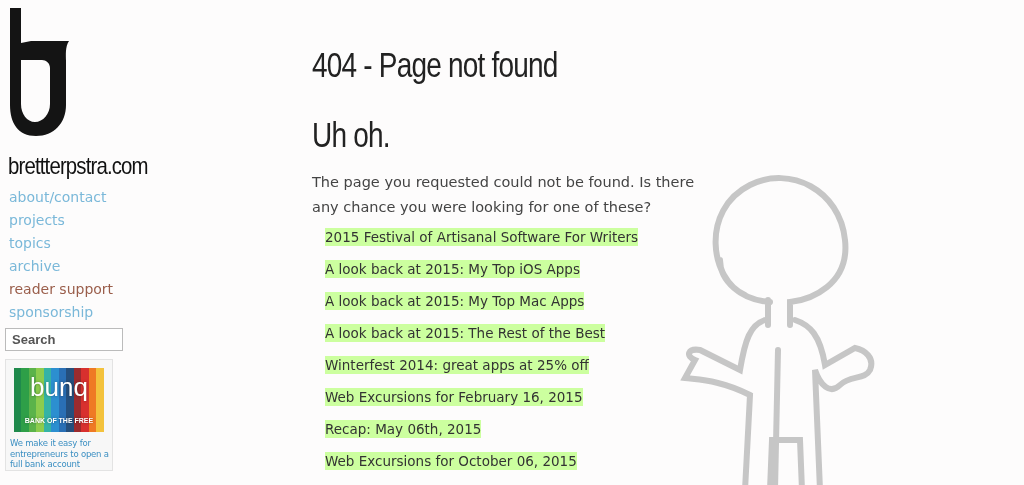 Image resolution: width=1024 pixels, height=485 pixels. Describe the element at coordinates (451, 461) in the screenshot. I see `suggestion-link: Web Excursions for October 06, 2015` at that location.